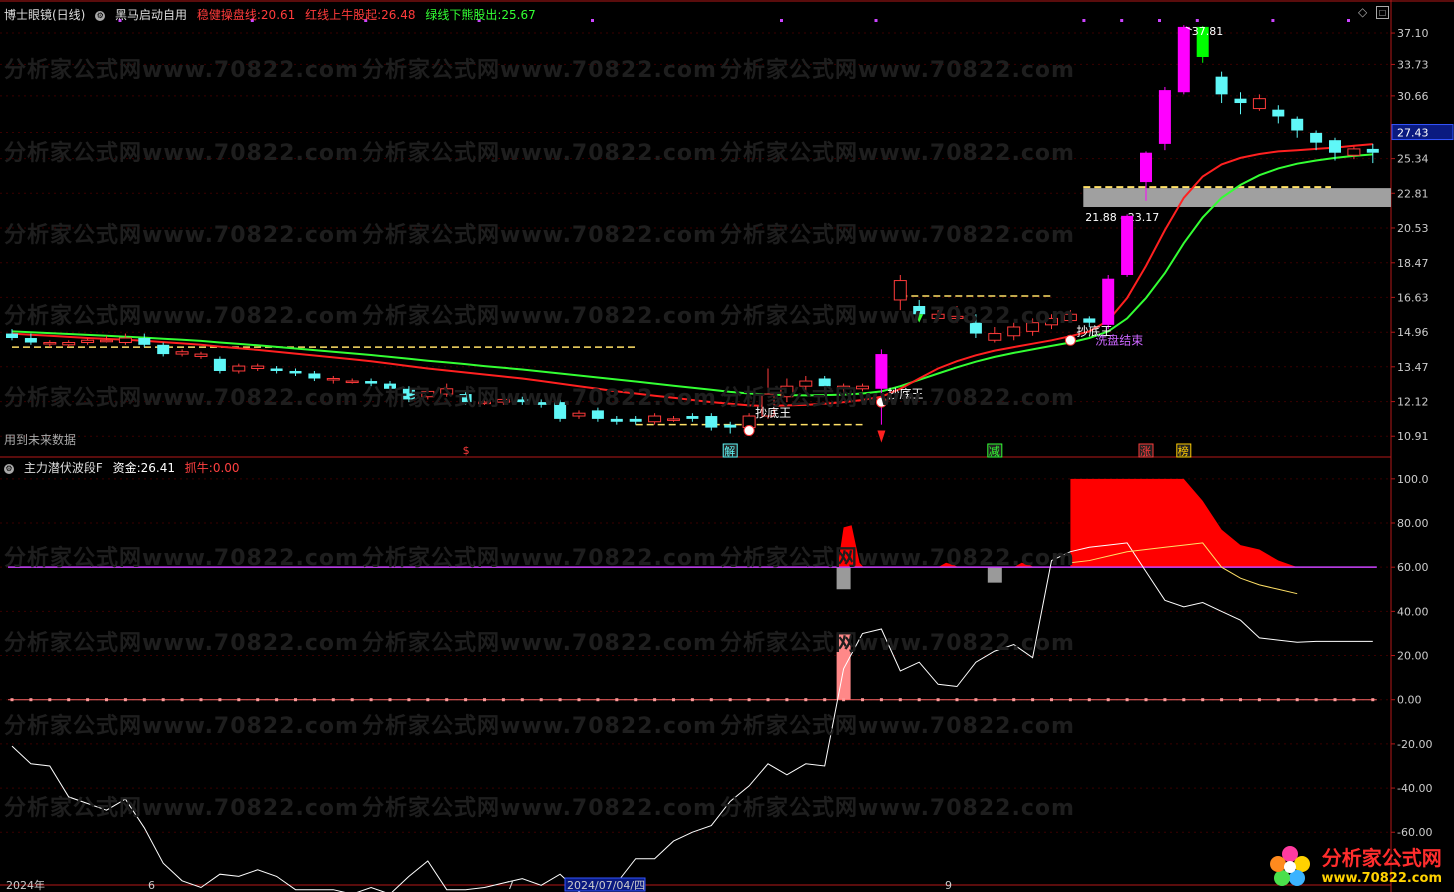 This screenshot has height=892, width=1454. Describe the element at coordinates (1382, 12) in the screenshot. I see `expand-icon: □` at that location.